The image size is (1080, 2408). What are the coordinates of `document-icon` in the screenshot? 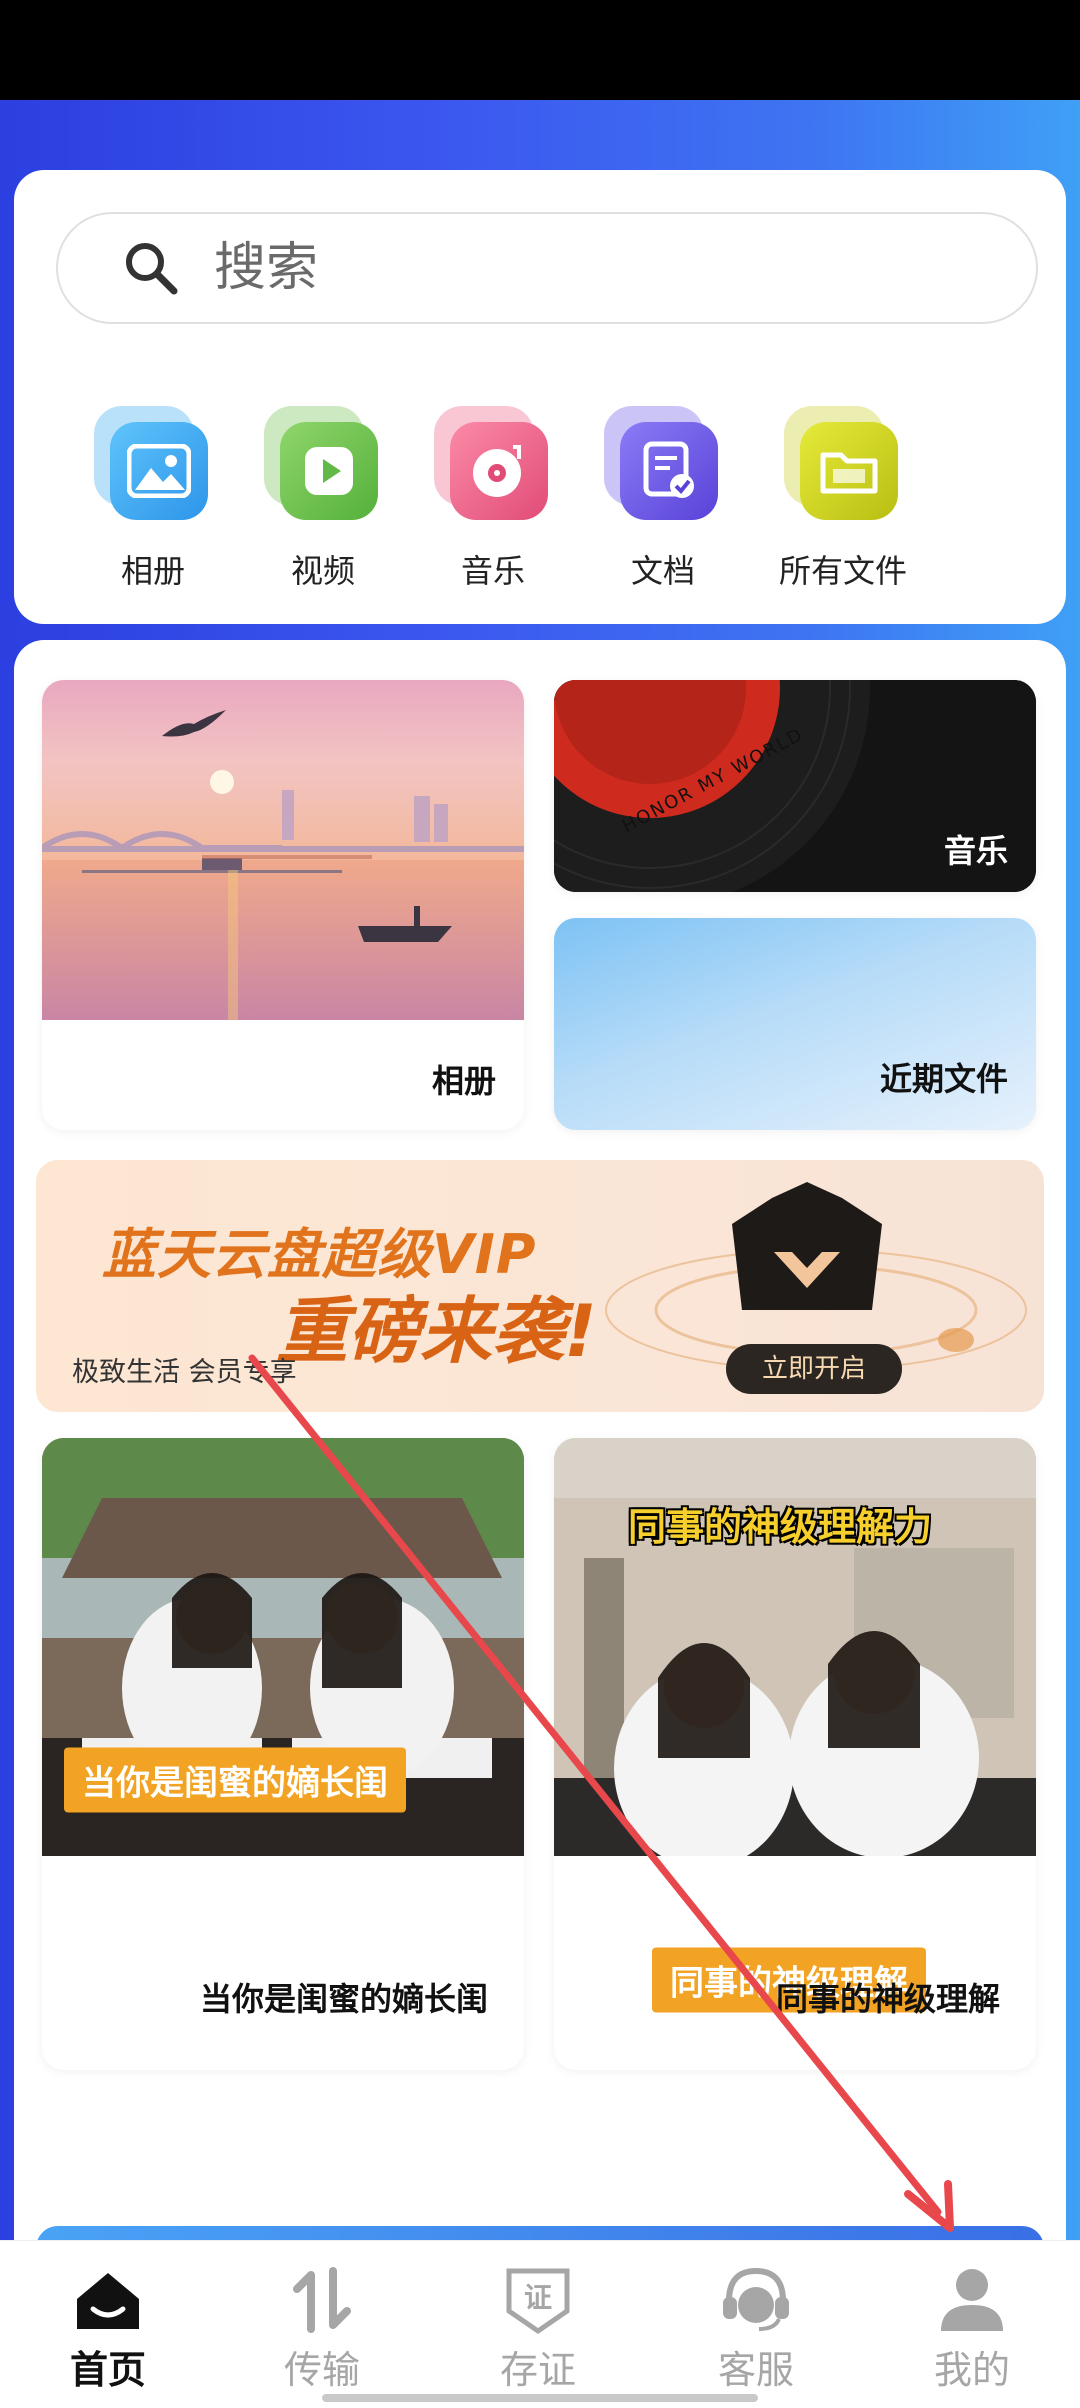 It's located at (669, 471).